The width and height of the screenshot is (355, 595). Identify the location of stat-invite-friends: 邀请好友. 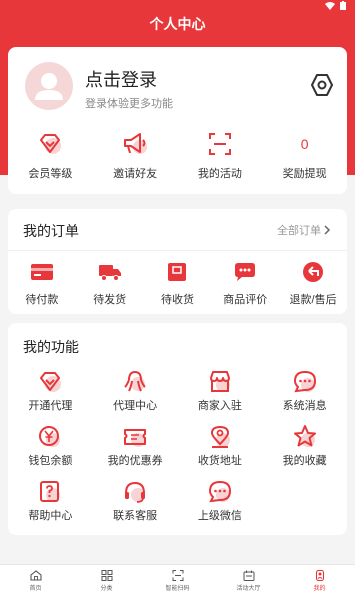
(135, 156).